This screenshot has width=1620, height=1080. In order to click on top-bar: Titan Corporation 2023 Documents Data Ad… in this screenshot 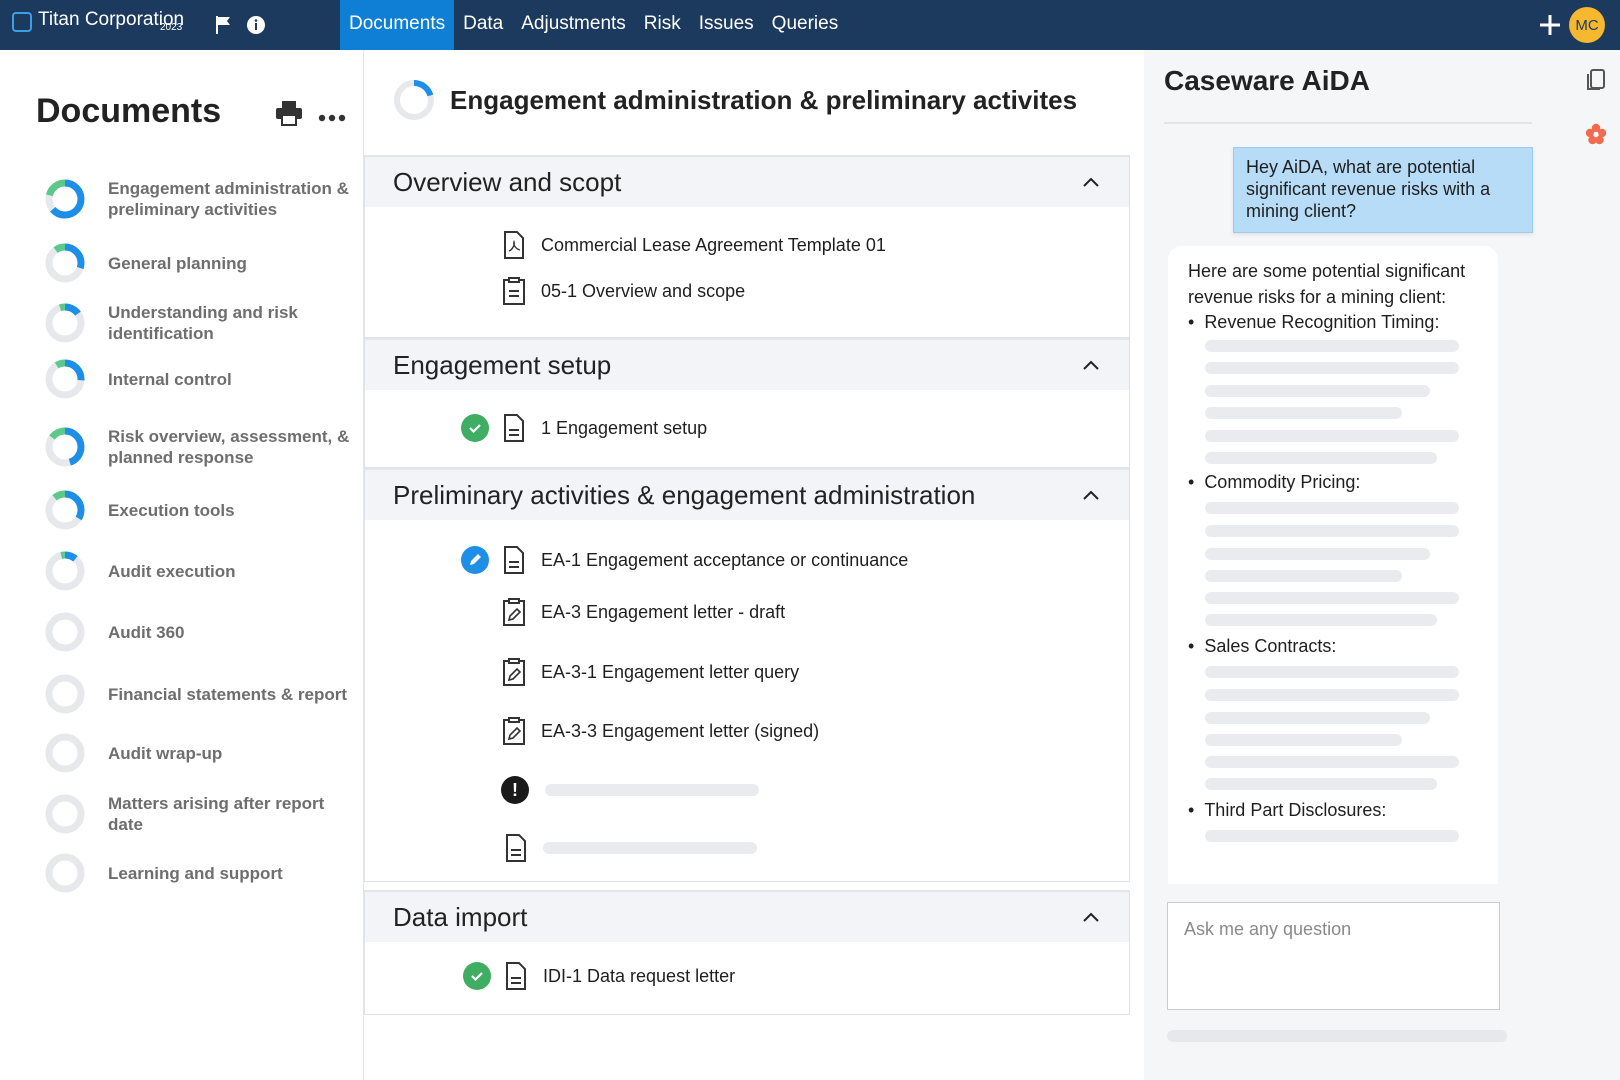, I will do `click(810, 25)`.